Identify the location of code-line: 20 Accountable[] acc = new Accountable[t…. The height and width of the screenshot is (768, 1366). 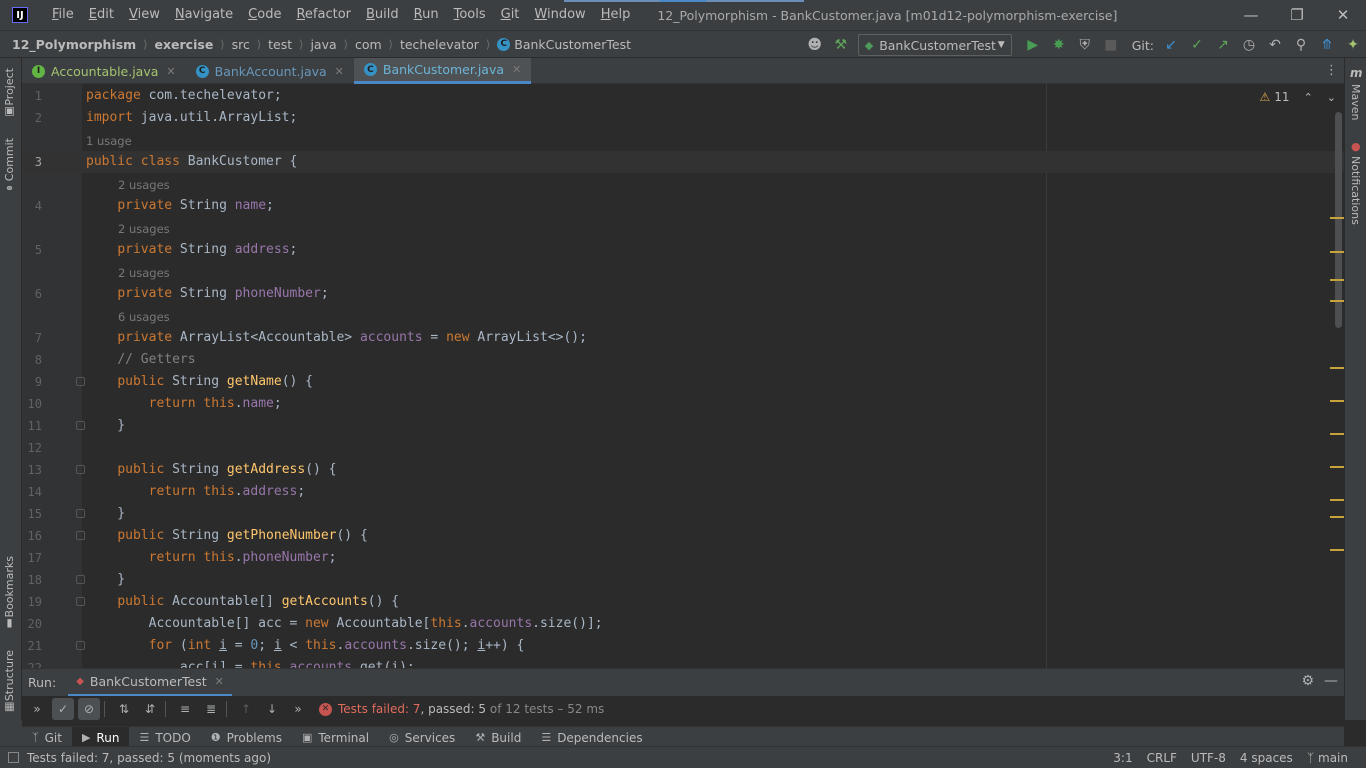
(683, 624).